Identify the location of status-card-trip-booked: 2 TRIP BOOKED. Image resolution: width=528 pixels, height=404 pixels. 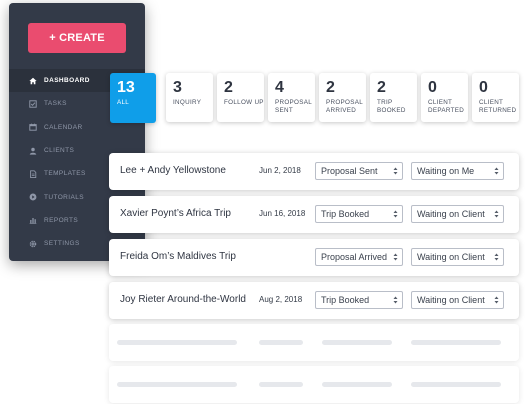
(393, 97).